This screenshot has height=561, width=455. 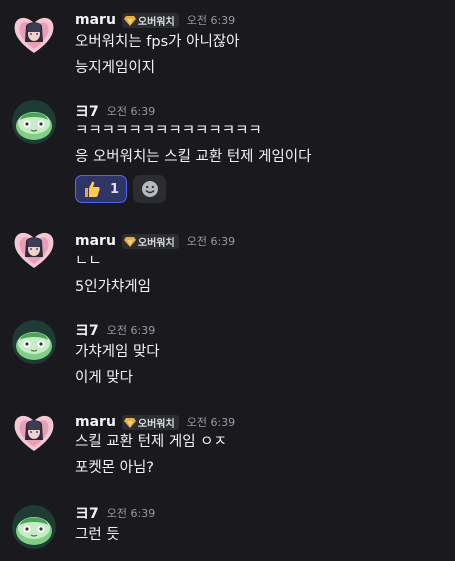 I want to click on reaction-count: 1, so click(x=115, y=189).